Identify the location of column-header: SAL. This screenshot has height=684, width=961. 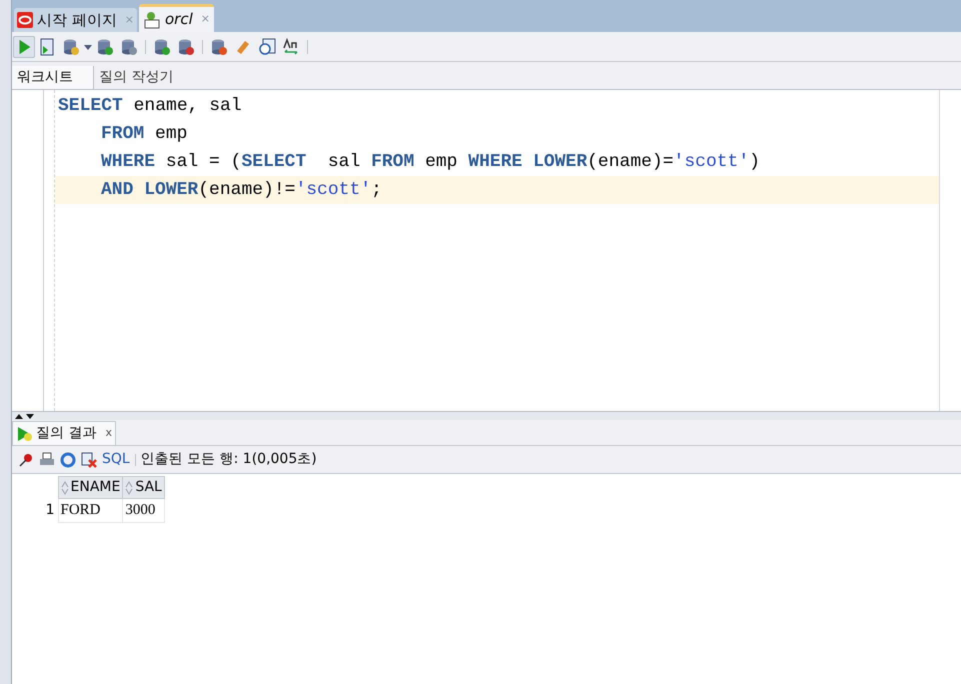
(143, 487).